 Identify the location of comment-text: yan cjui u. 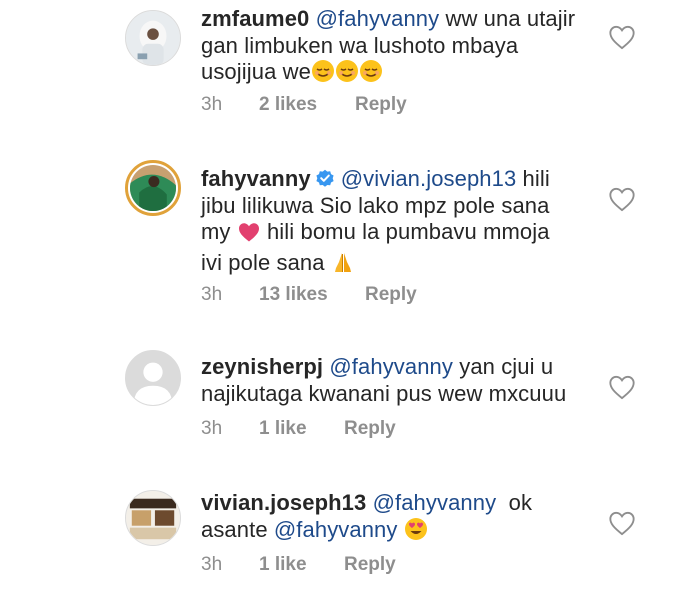
(506, 366).